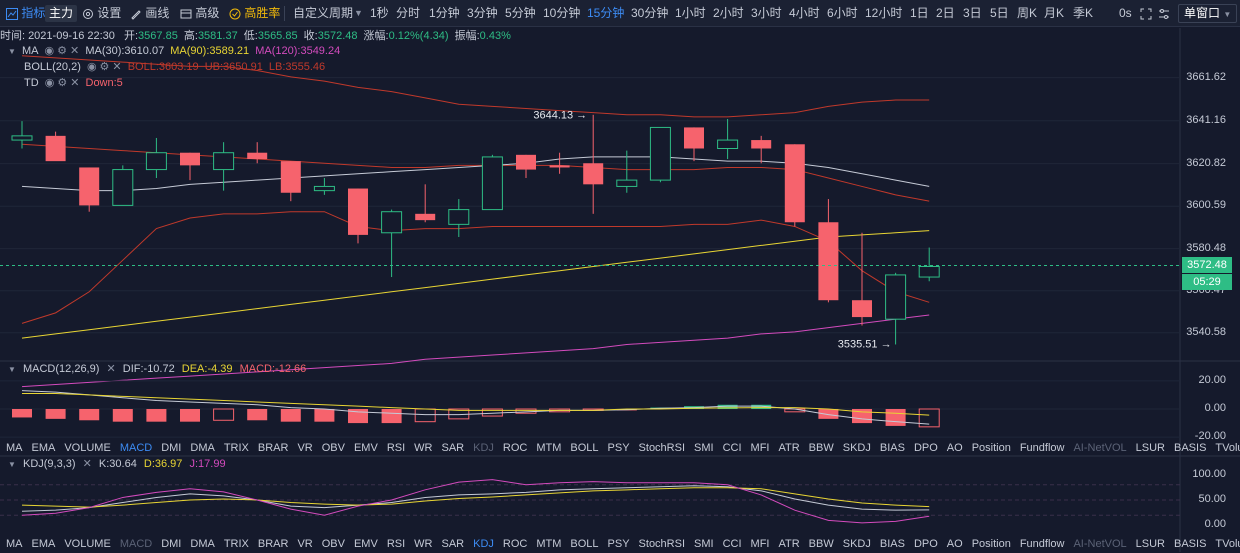 The image size is (1240, 553). Describe the element at coordinates (163, 67) in the screenshot. I see `boll-value: BOLL:3603.19` at that location.